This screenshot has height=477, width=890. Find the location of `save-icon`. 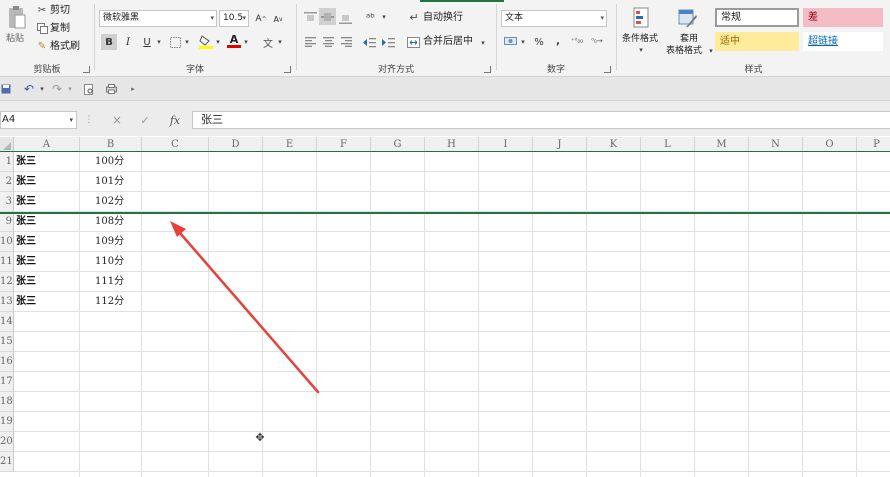

save-icon is located at coordinates (6, 89).